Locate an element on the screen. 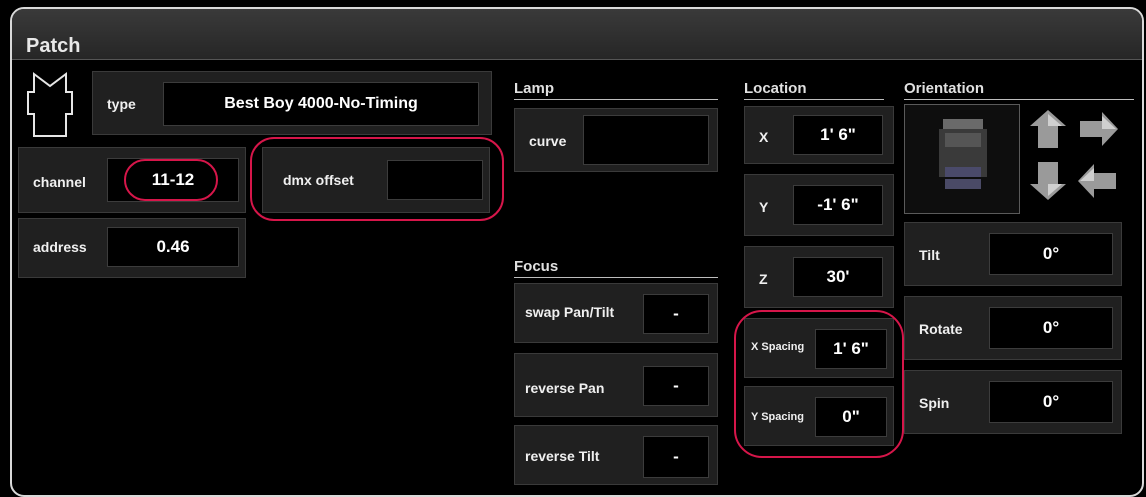  lamp-heading: Lamp is located at coordinates (616, 90).